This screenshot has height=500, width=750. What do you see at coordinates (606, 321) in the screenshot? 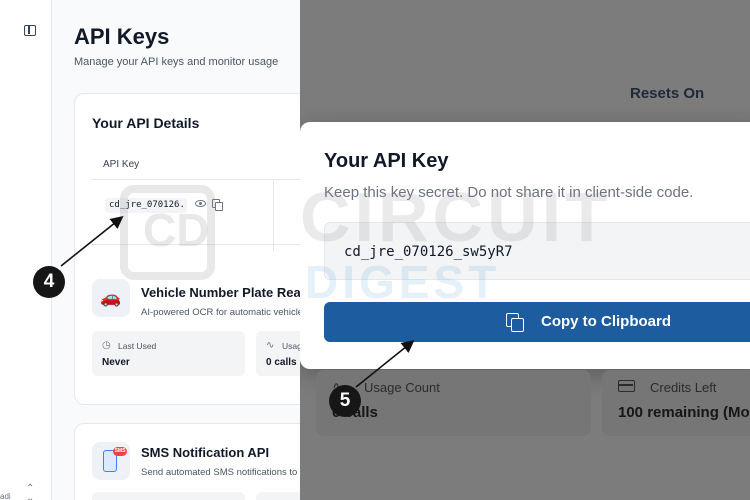
I see `copy-button-label: Copy to Clipboard` at bounding box center [606, 321].